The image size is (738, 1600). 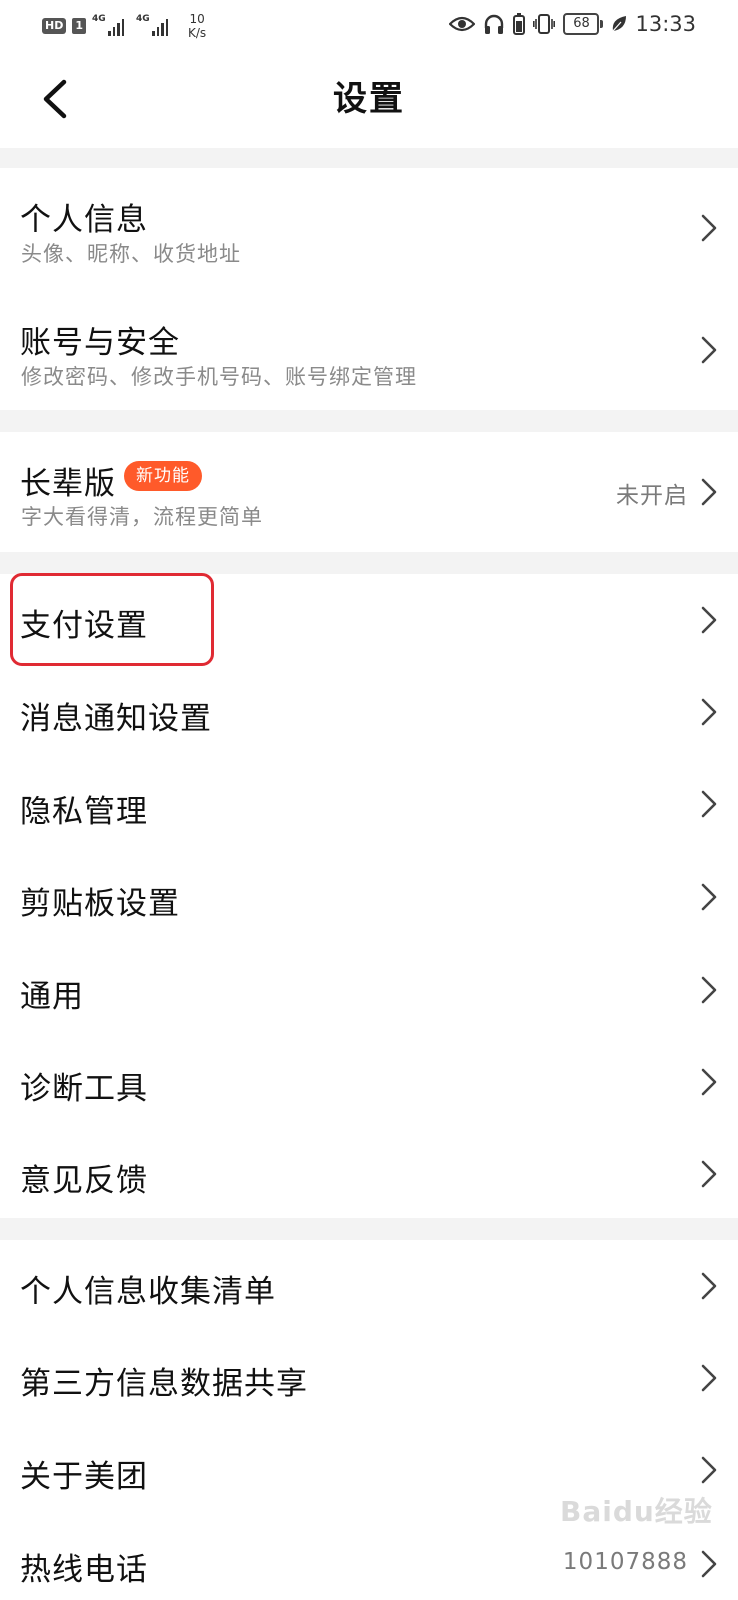 I want to click on battery-level: 68, so click(x=581, y=24).